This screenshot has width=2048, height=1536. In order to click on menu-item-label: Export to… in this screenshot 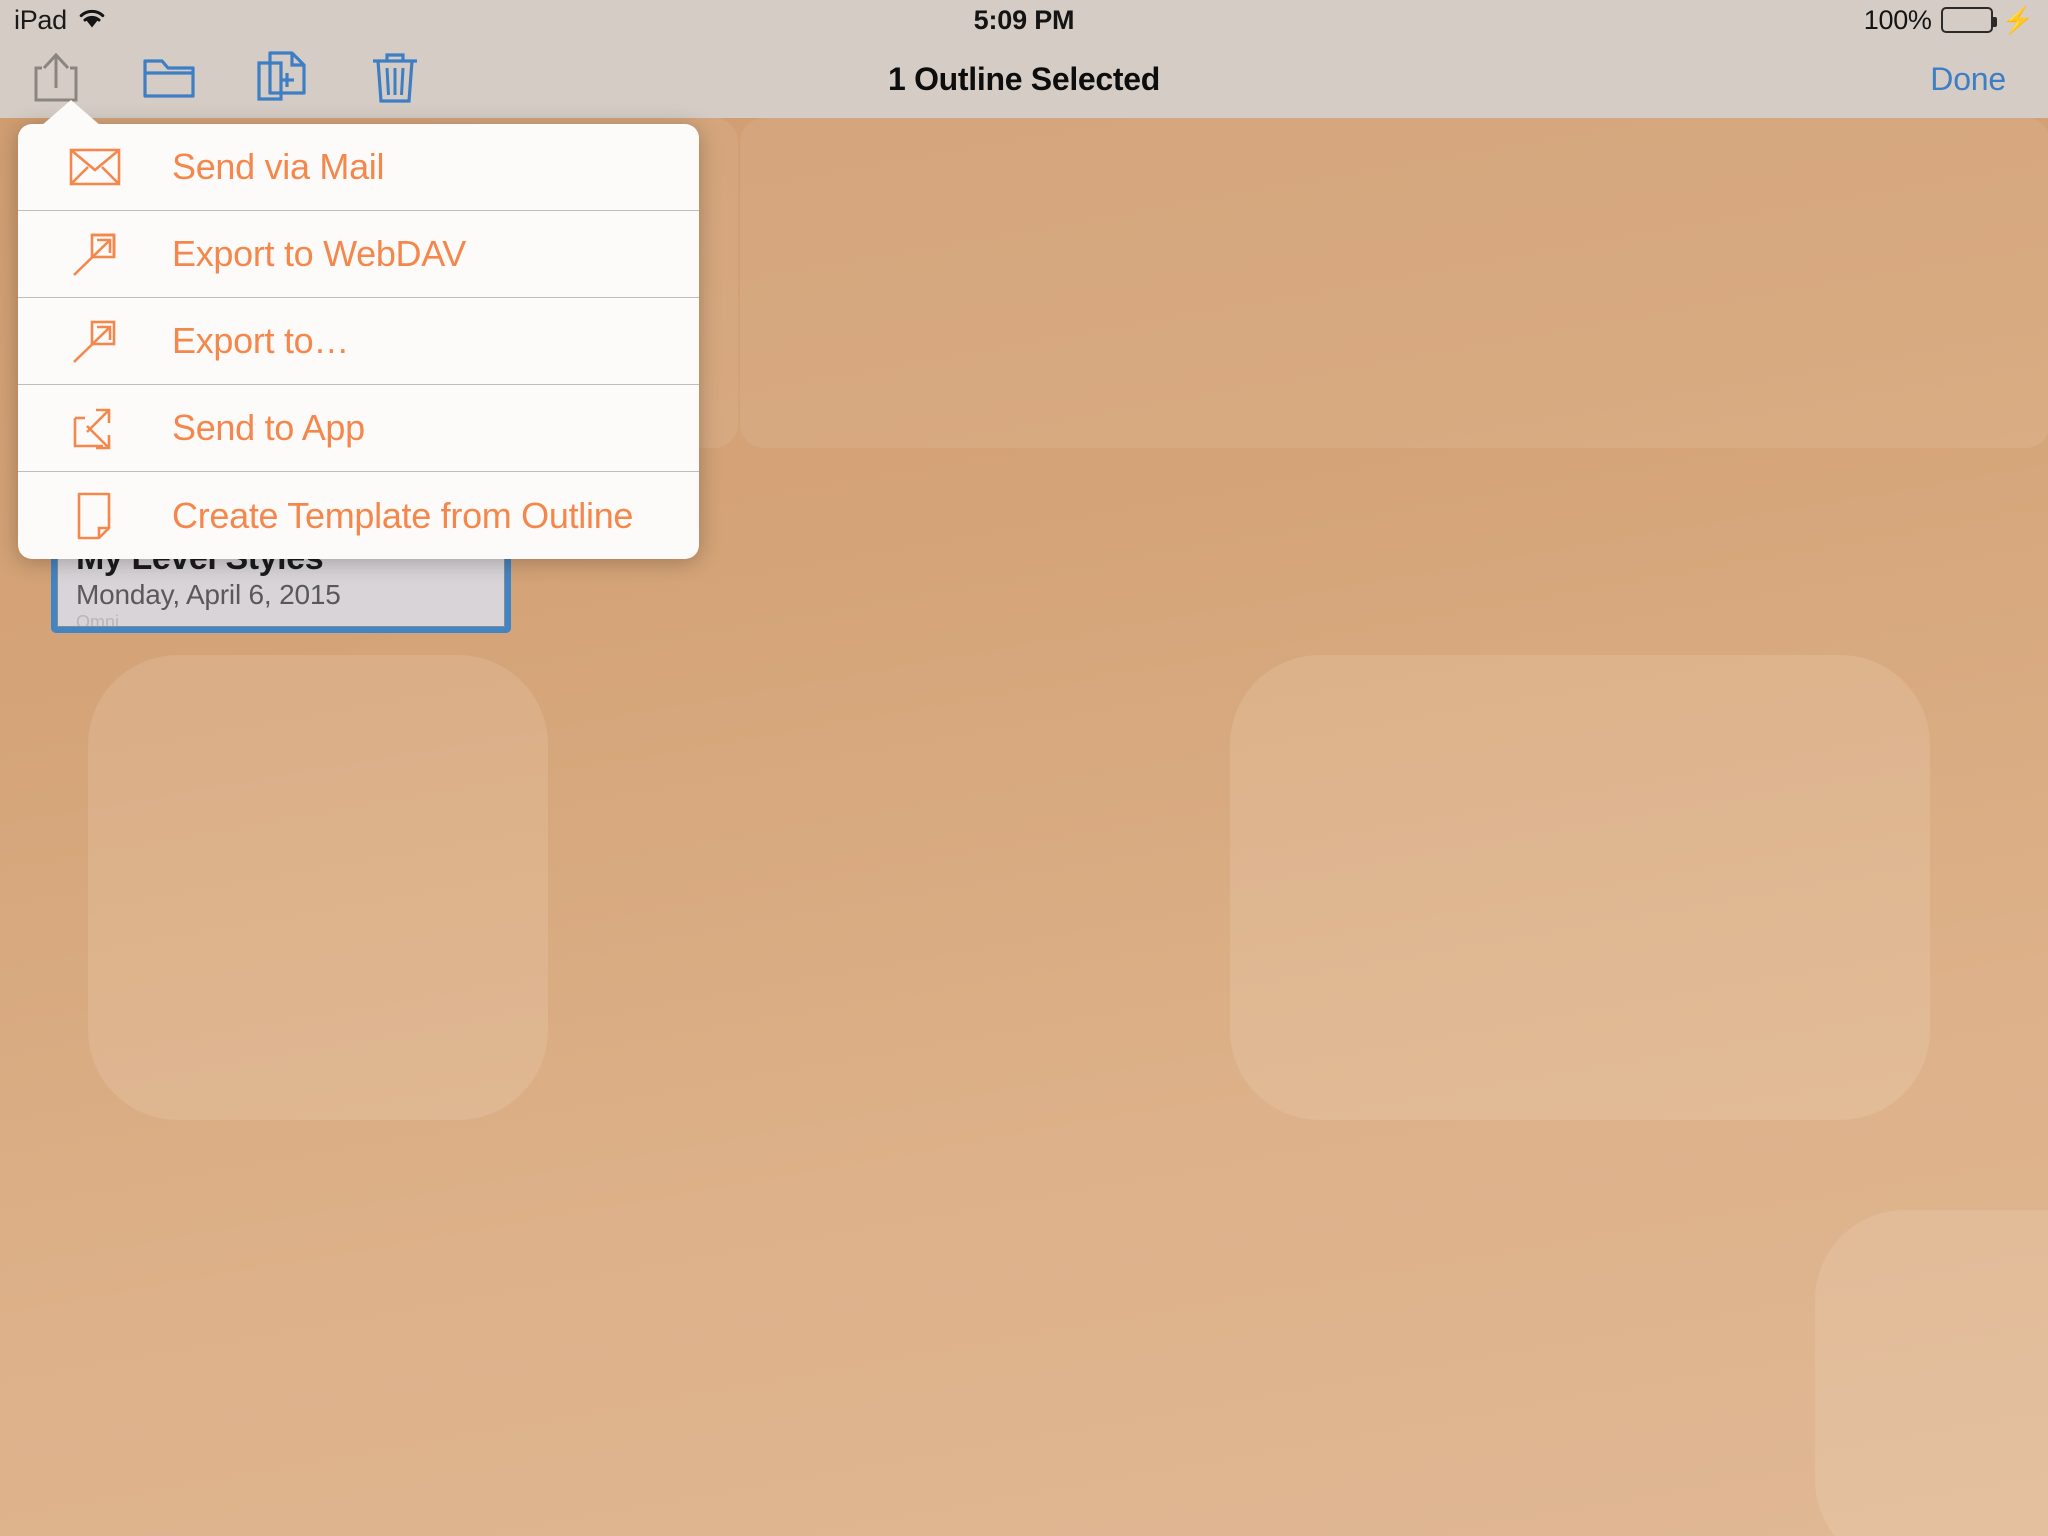, I will do `click(261, 340)`.